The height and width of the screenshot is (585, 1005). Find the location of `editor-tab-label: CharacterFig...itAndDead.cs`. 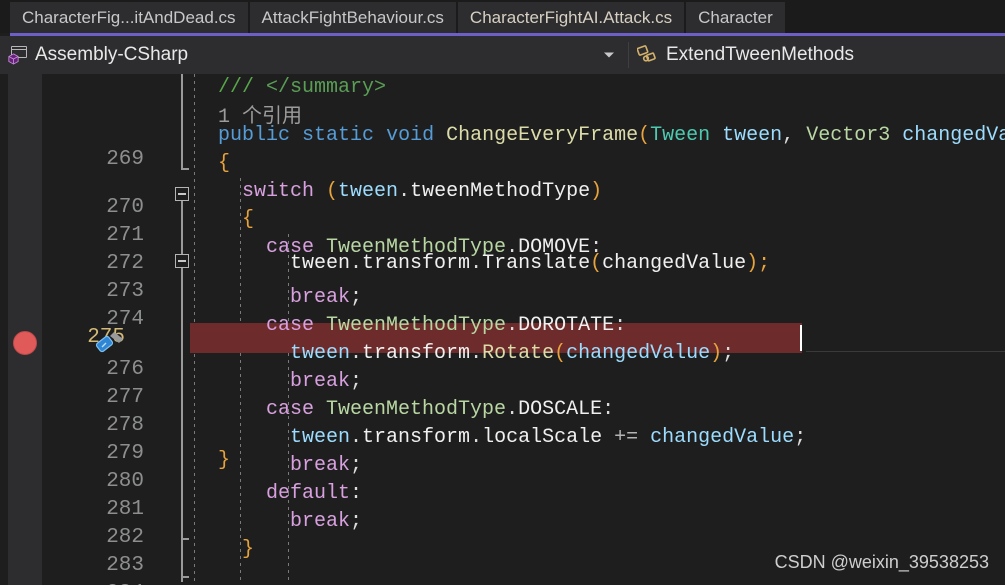

editor-tab-label: CharacterFig...itAndDead.cs is located at coordinates (129, 17).